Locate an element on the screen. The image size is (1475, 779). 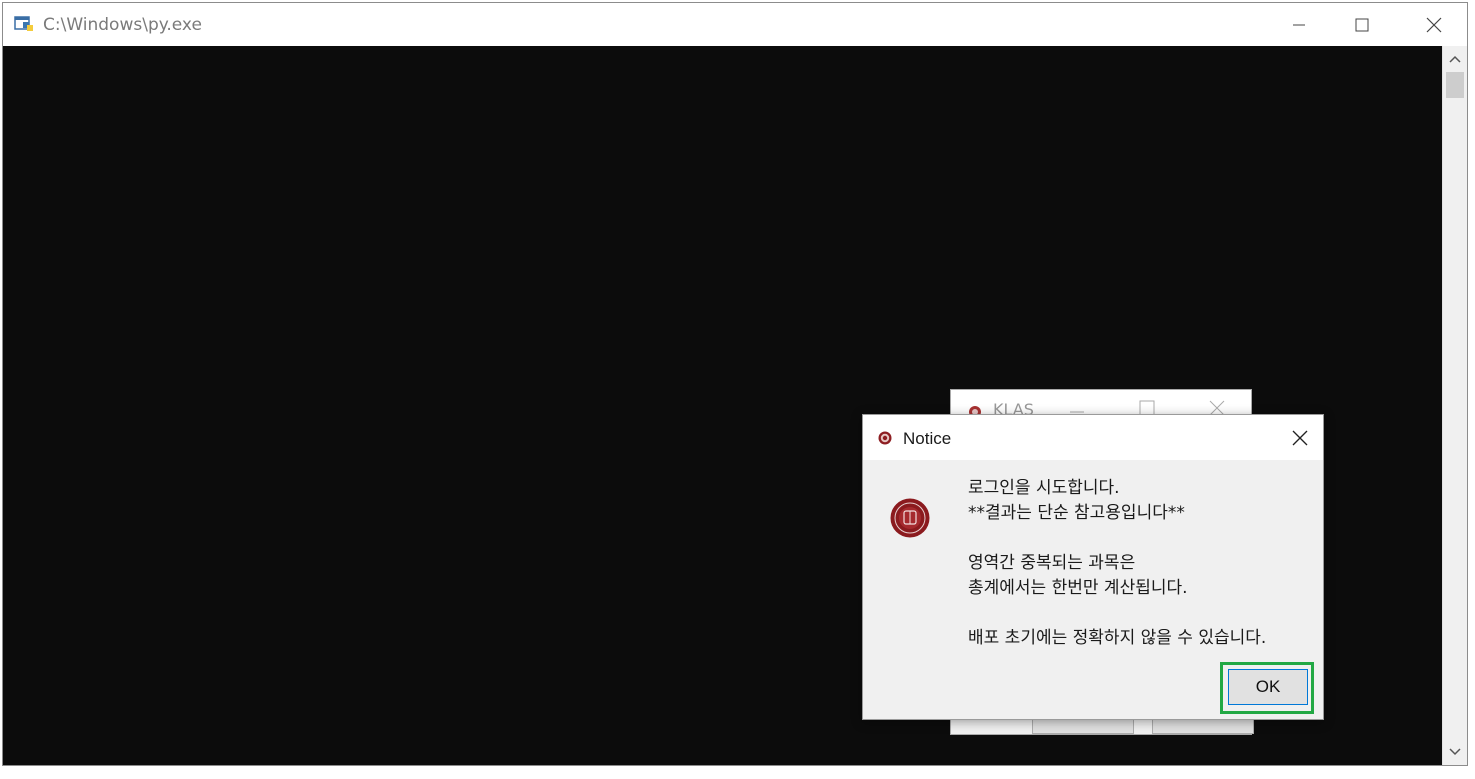
notice-title: Notice is located at coordinates (927, 438).